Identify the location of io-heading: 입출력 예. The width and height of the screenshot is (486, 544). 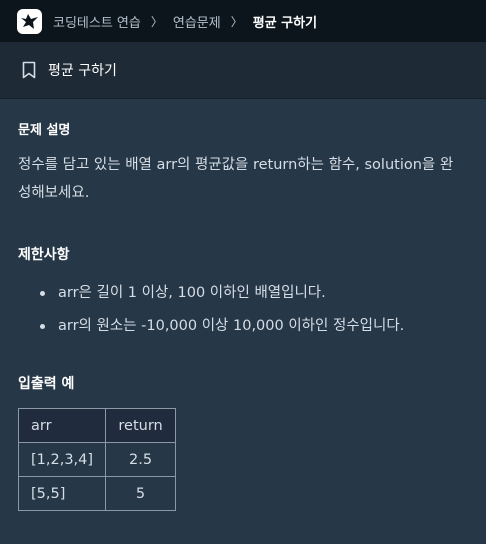
(46, 384).